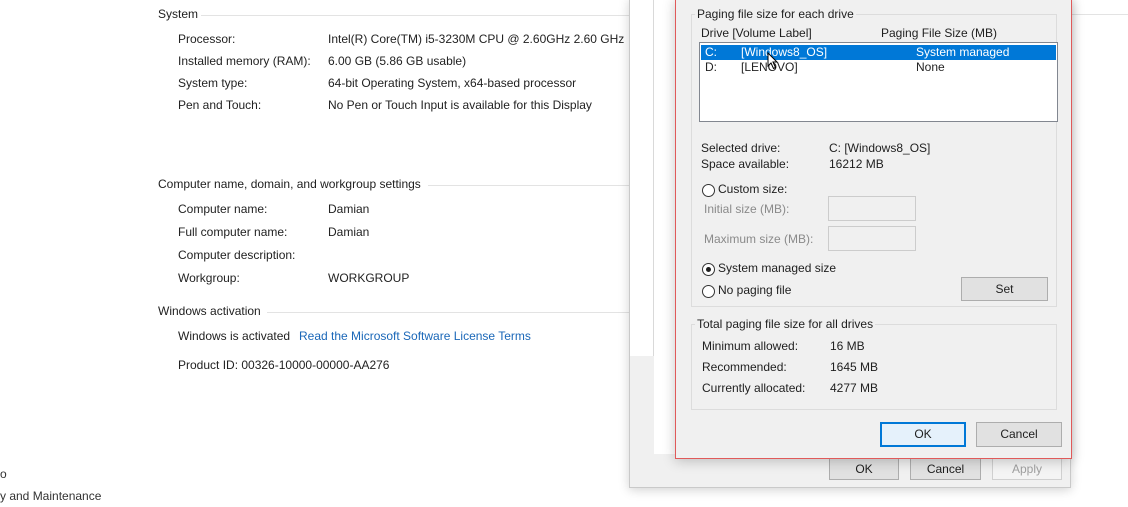  What do you see at coordinates (777, 268) in the screenshot?
I see `system-managed-label: System managed size` at bounding box center [777, 268].